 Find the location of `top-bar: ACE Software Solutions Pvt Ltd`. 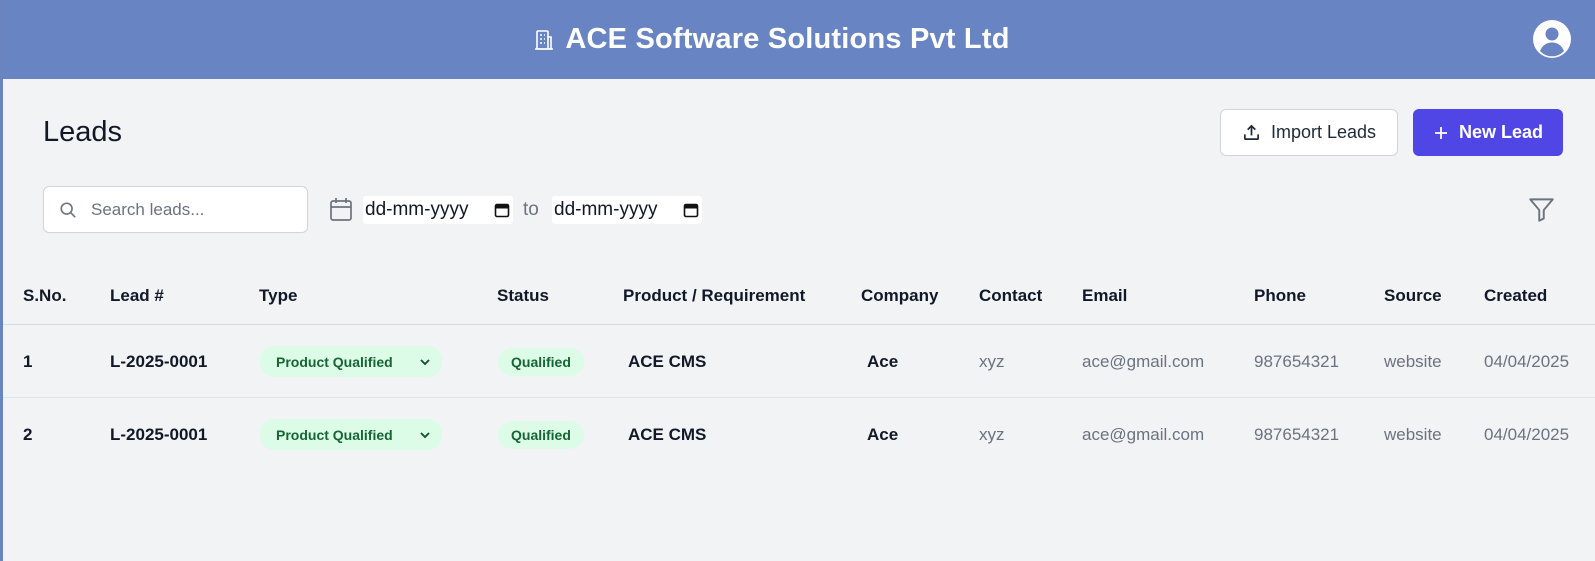

top-bar: ACE Software Solutions Pvt Ltd is located at coordinates (799, 39).